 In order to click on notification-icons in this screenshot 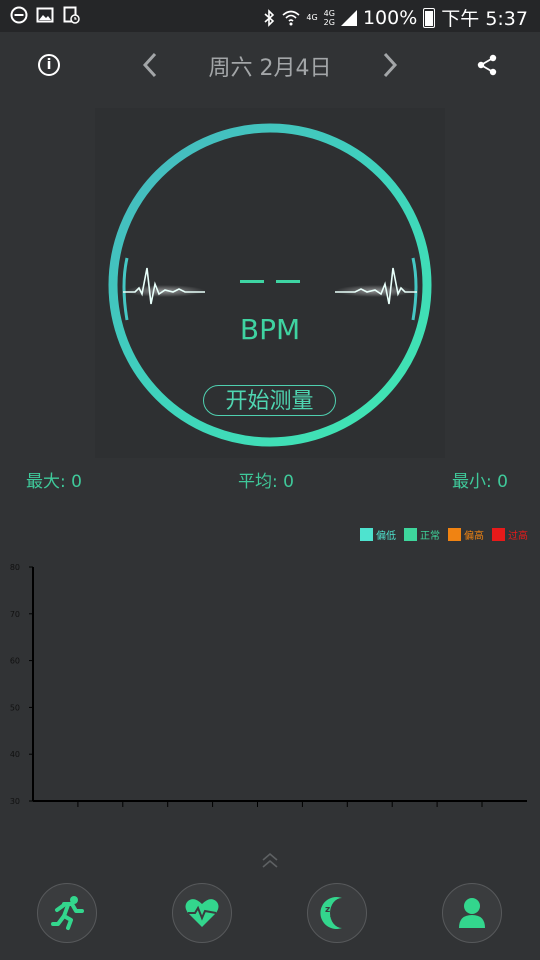, I will do `click(45, 15)`.